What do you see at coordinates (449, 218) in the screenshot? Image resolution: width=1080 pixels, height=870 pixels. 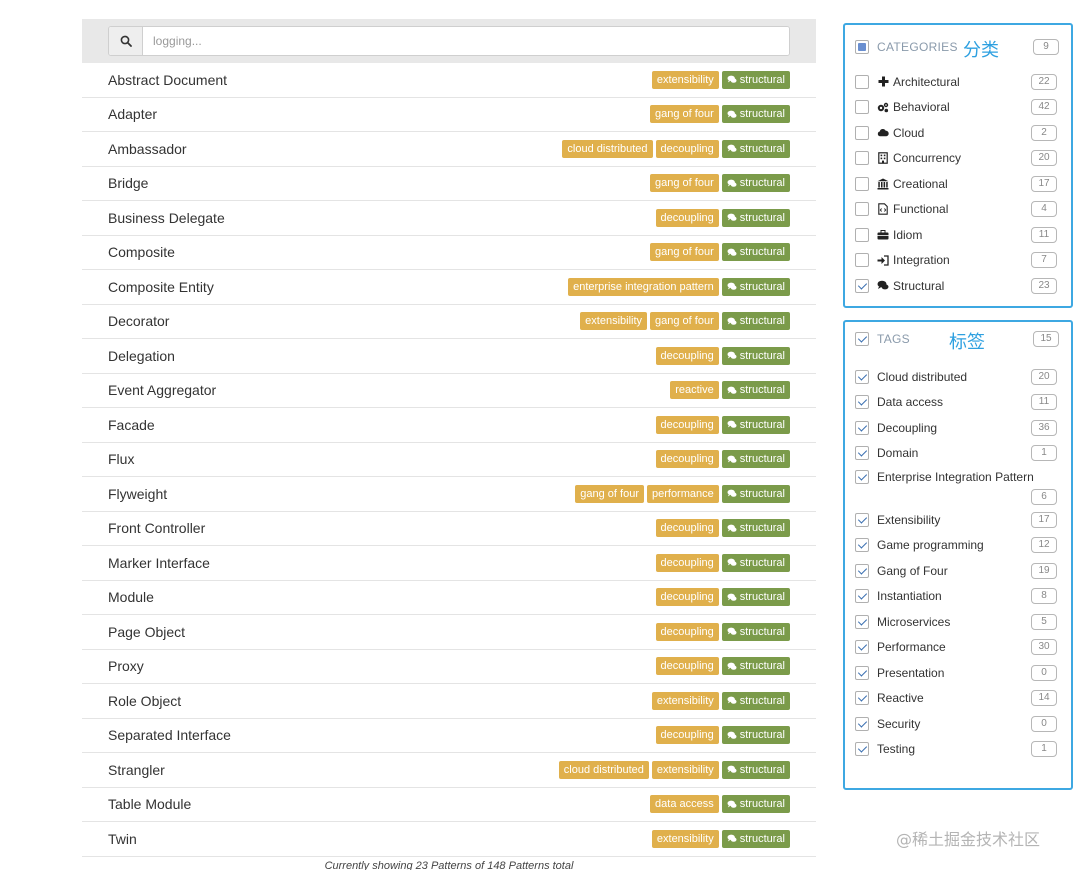 I see `pattern-row-business-delegate: Business Delegate decoupling structural` at bounding box center [449, 218].